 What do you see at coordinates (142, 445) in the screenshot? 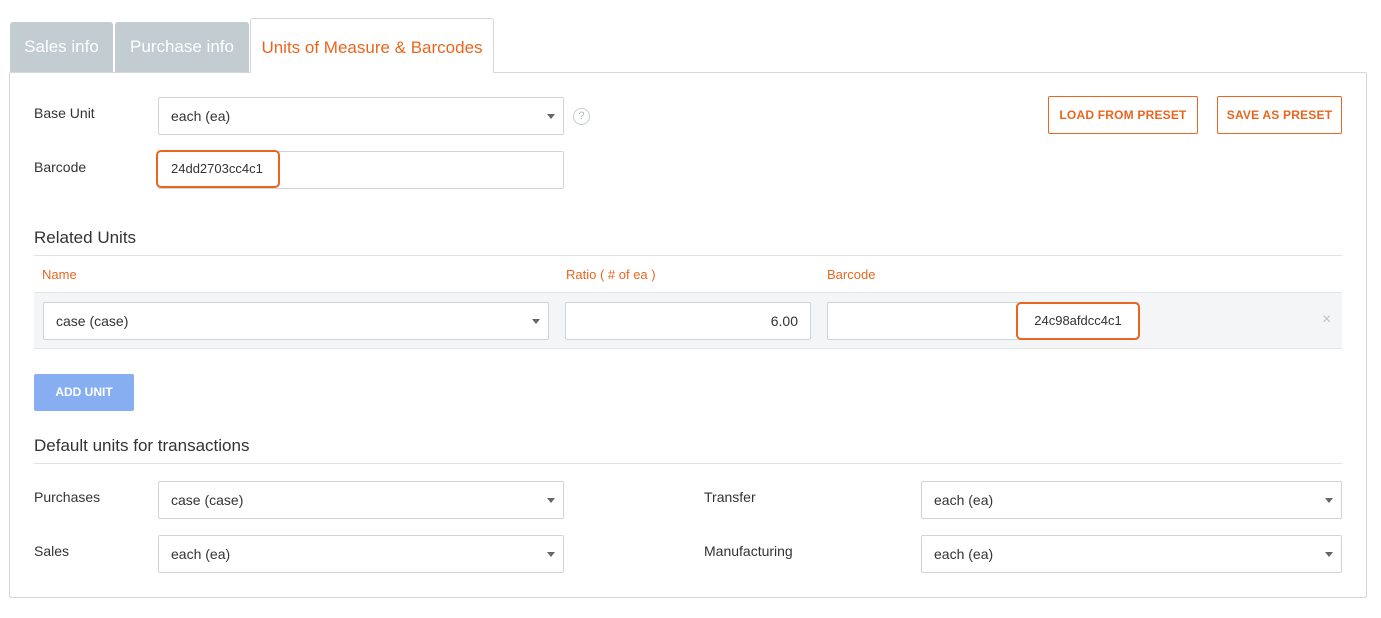
I see `default-units-title: Default units for transactions` at bounding box center [142, 445].